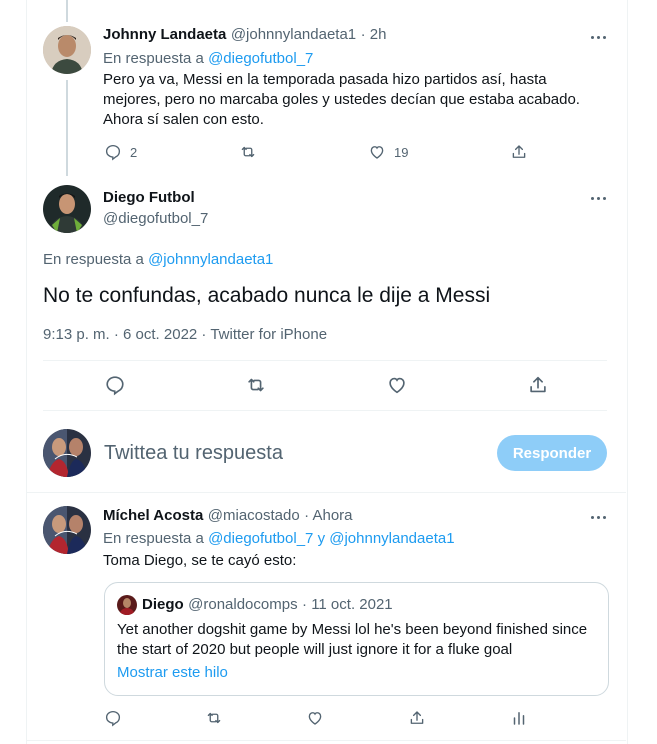 This screenshot has width=657, height=744. What do you see at coordinates (599, 198) in the screenshot?
I see `main-more-button` at bounding box center [599, 198].